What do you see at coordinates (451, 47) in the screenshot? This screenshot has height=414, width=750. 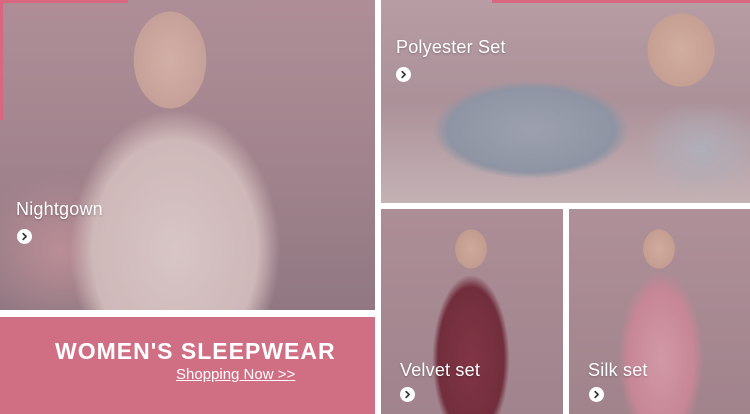 I see `tile-label-polyester-set: Polyester Set` at bounding box center [451, 47].